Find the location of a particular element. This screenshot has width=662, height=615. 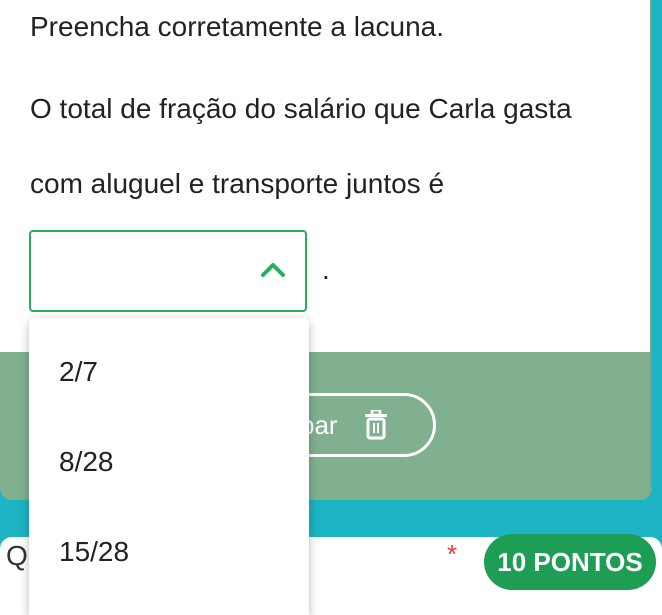

chevron-up-icon is located at coordinates (273, 269).